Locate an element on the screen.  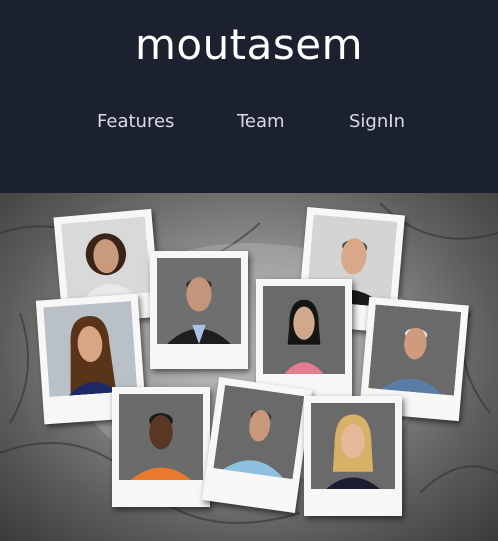
nav-link-team: Team is located at coordinates (261, 121).